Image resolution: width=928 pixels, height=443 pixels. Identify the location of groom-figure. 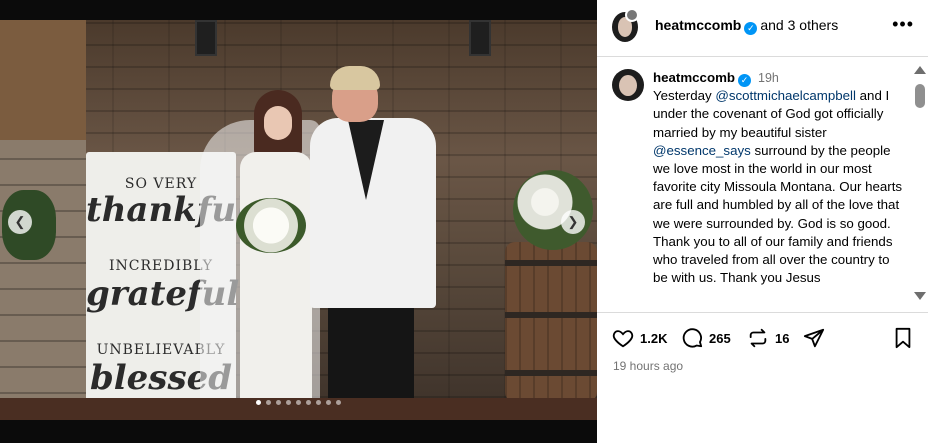
(375, 243).